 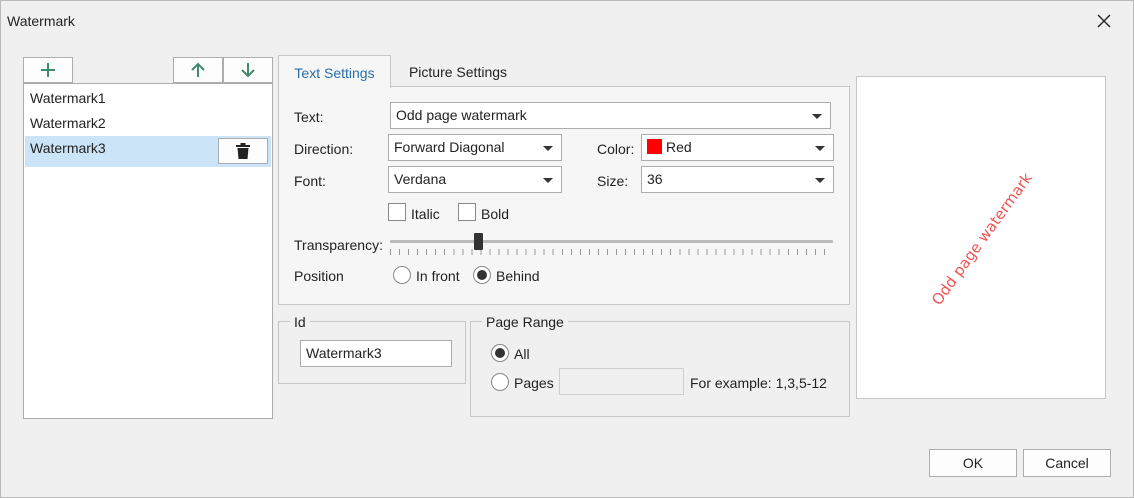 I want to click on add-watermark-button, so click(x=48, y=70).